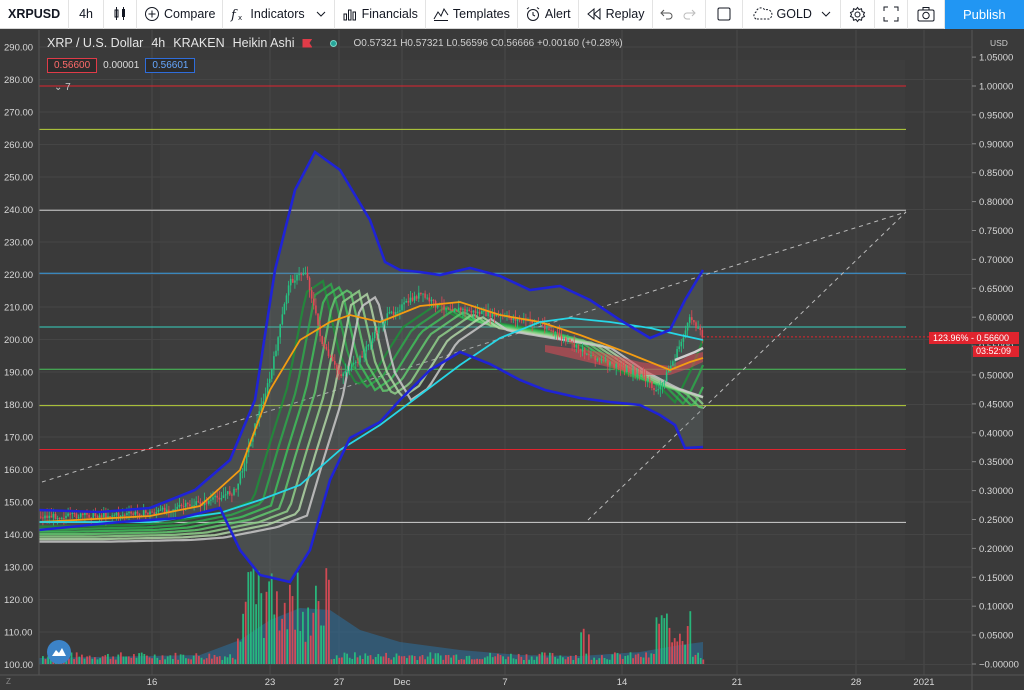 The image size is (1024, 690). Describe the element at coordinates (35, 14) in the screenshot. I see `symbol-search: XRPUSD` at that location.